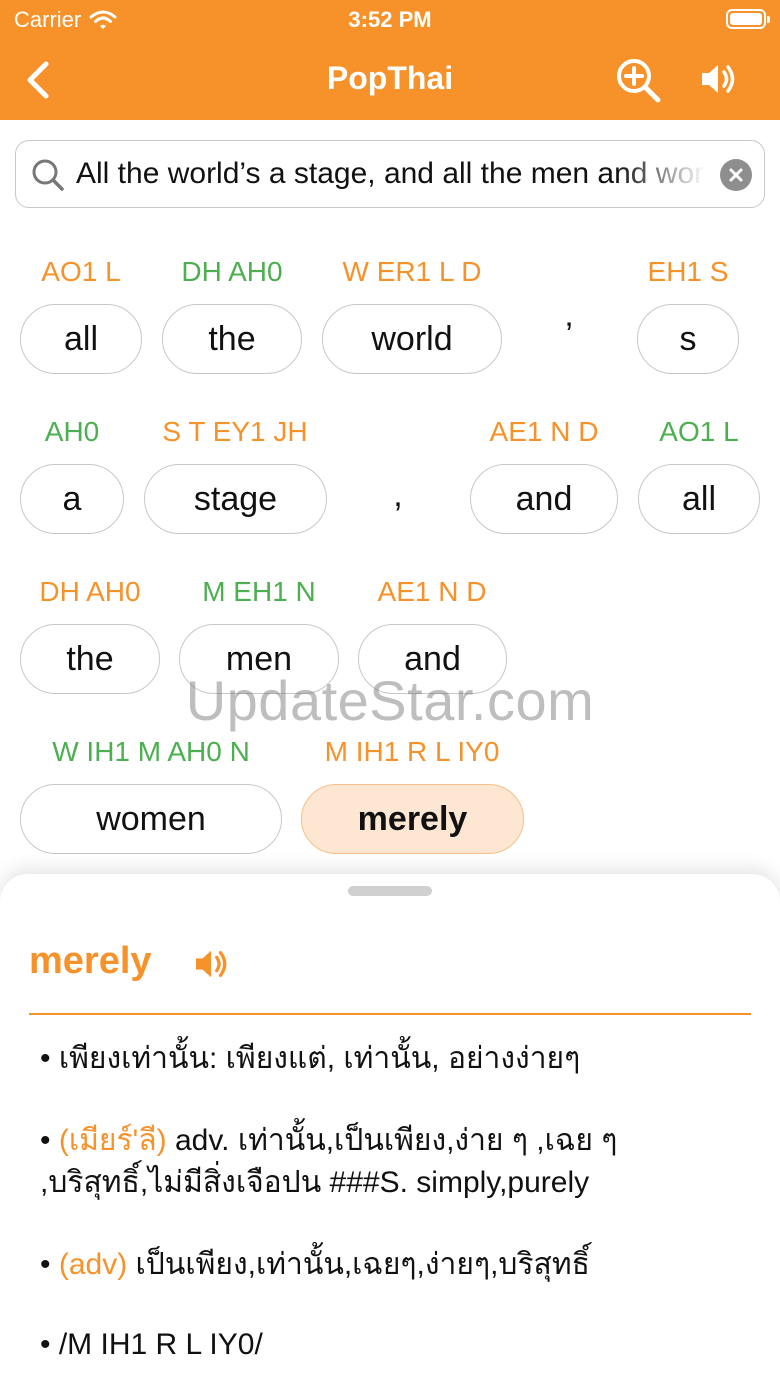 The image size is (780, 1387). Describe the element at coordinates (48, 175) in the screenshot. I see `search-icon` at that location.